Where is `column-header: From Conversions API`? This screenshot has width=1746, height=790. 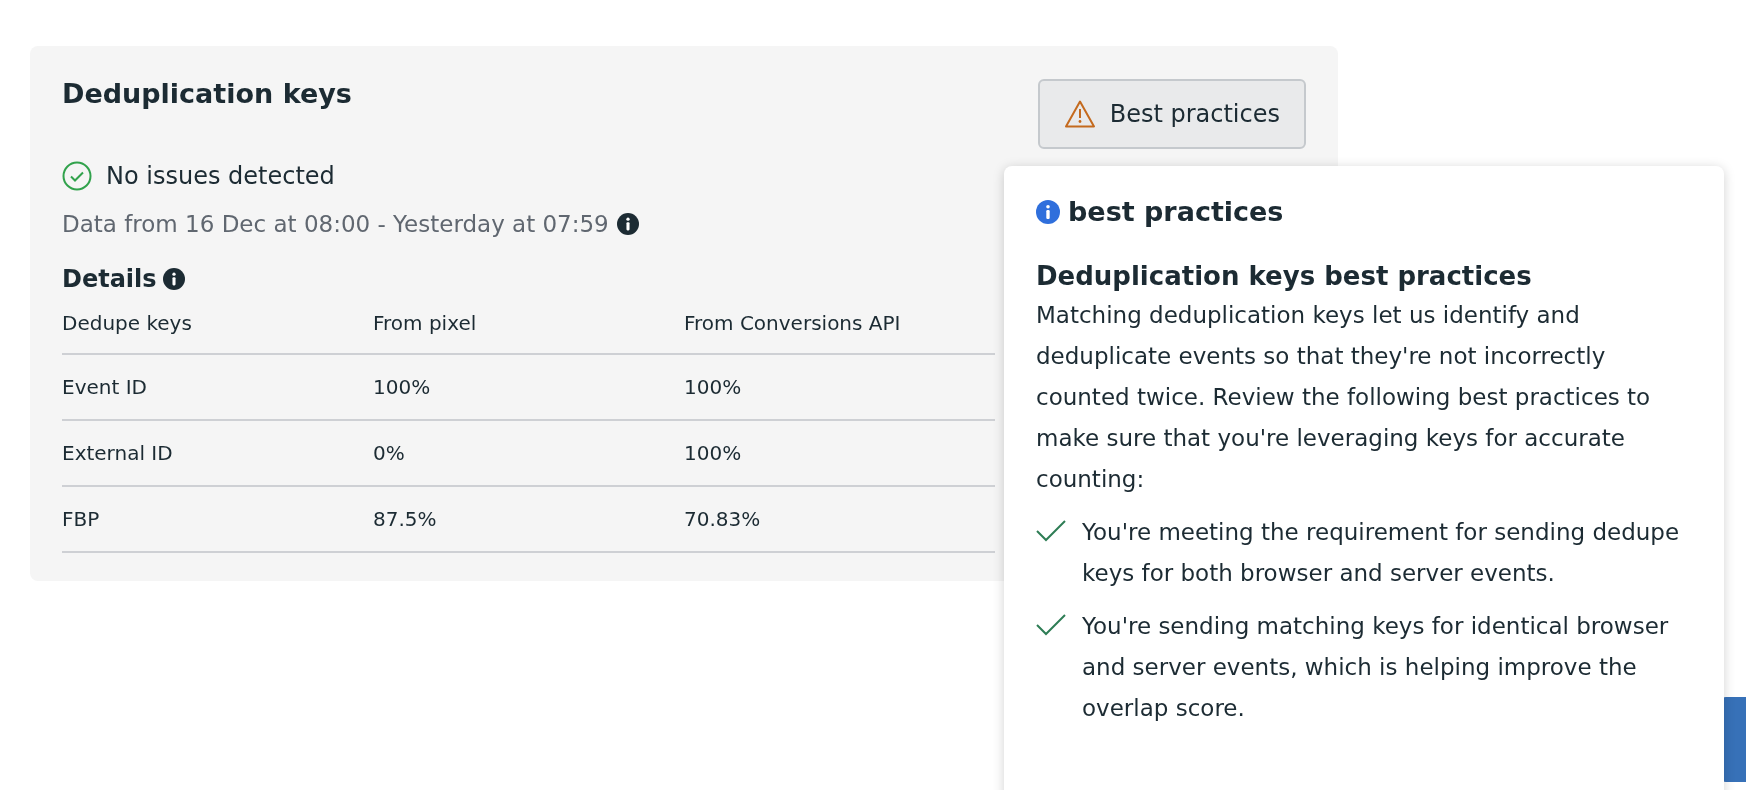
column-header: From Conversions API is located at coordinates (792, 323).